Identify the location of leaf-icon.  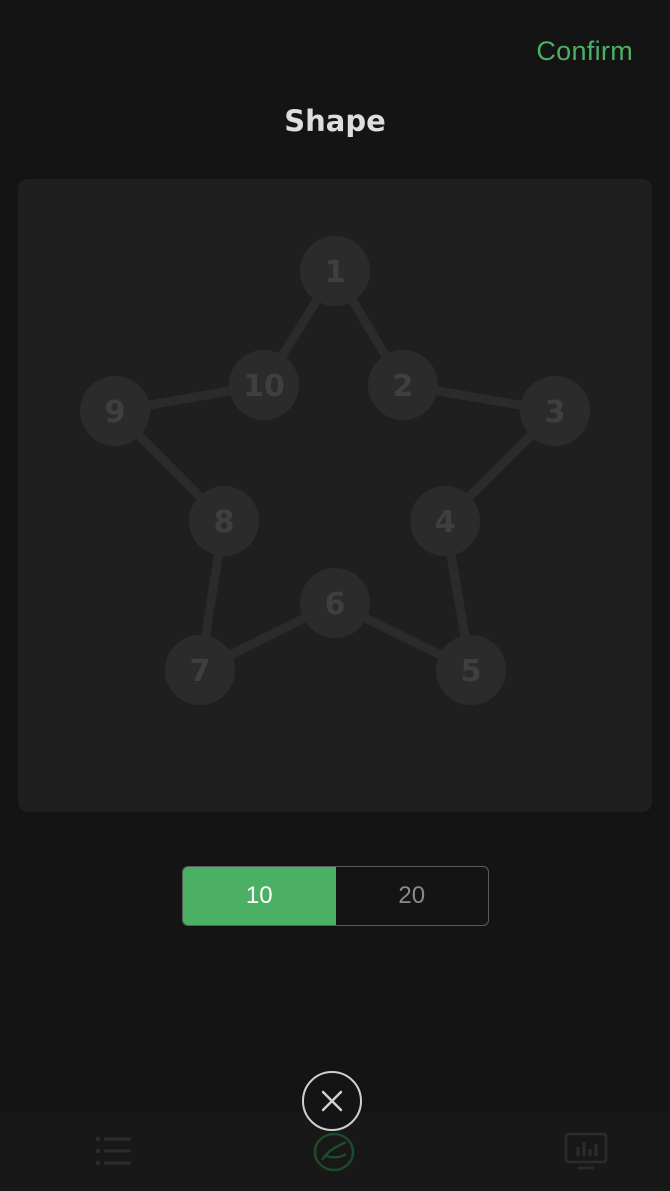
(334, 1154).